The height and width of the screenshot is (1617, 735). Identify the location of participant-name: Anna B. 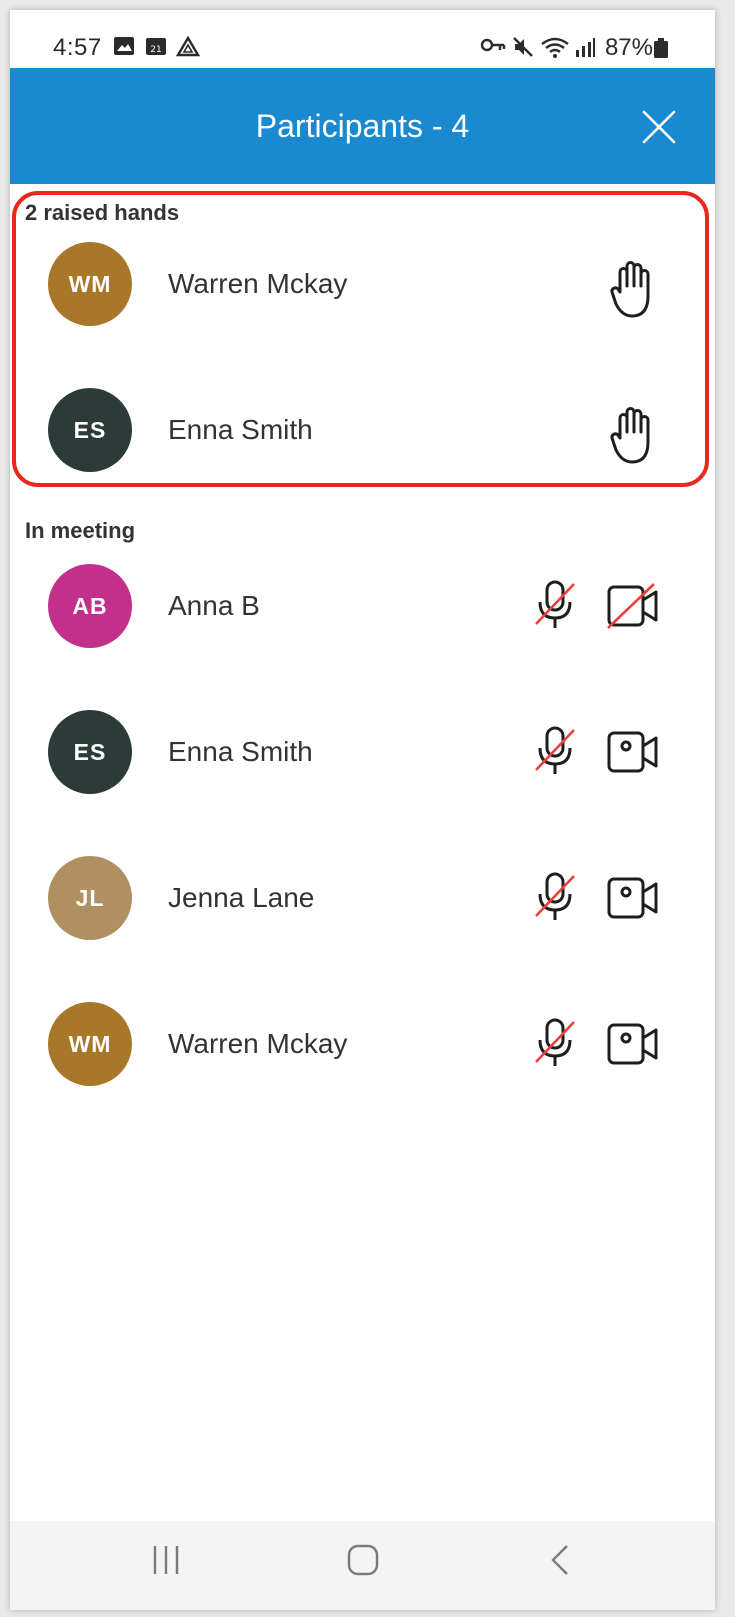
(214, 605).